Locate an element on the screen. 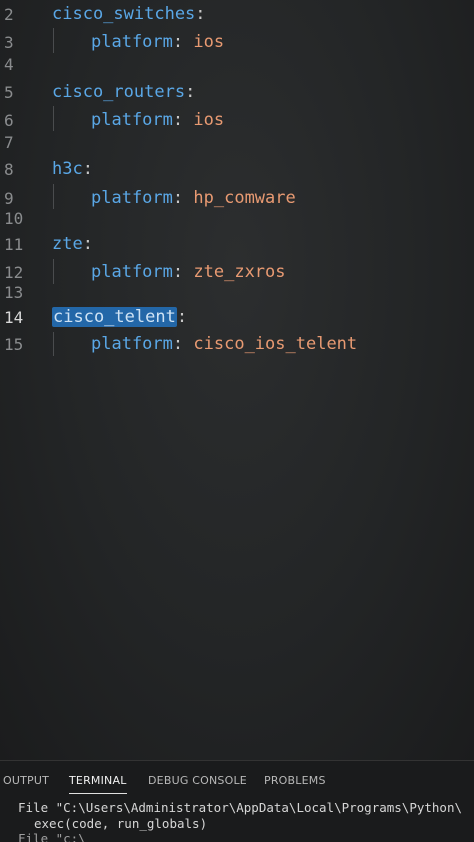 This screenshot has height=842, width=474. code-text: cisco_routers: is located at coordinates (123, 92).